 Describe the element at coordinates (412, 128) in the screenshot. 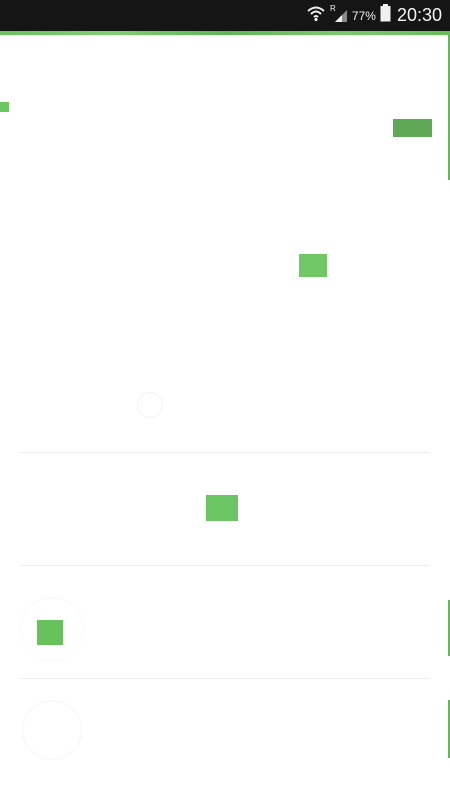

I see `header-action-button` at that location.